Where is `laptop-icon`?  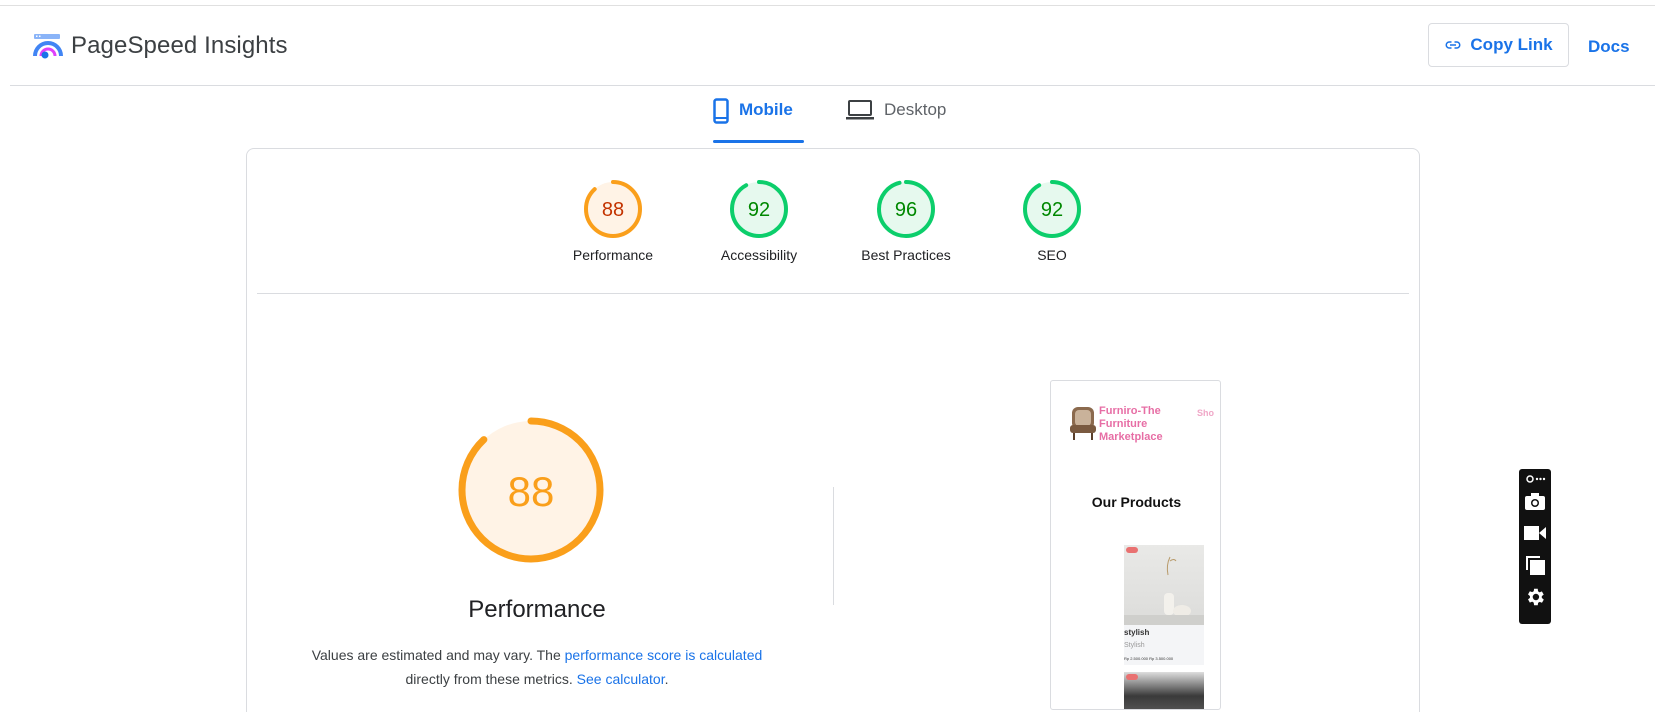
laptop-icon is located at coordinates (860, 110).